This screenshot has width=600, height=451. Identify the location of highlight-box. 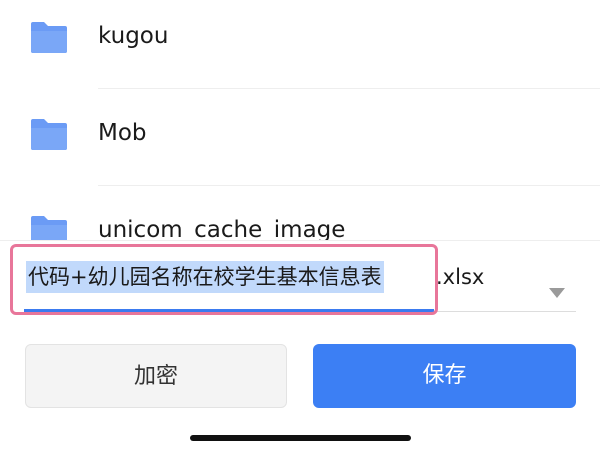
(224, 279).